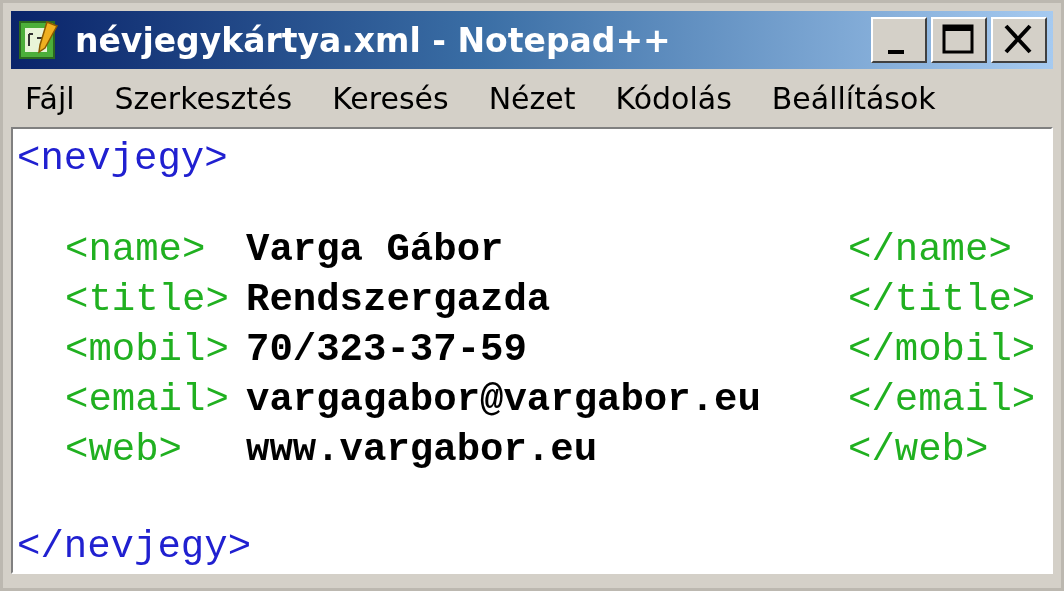 The height and width of the screenshot is (591, 1064). I want to click on menu-item: Beállítások, so click(853, 98).